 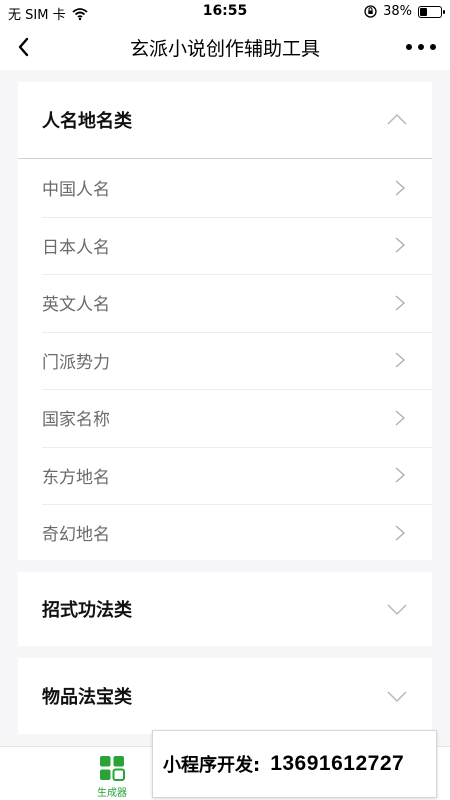 What do you see at coordinates (112, 793) in the screenshot?
I see `tab-label: 生成器` at bounding box center [112, 793].